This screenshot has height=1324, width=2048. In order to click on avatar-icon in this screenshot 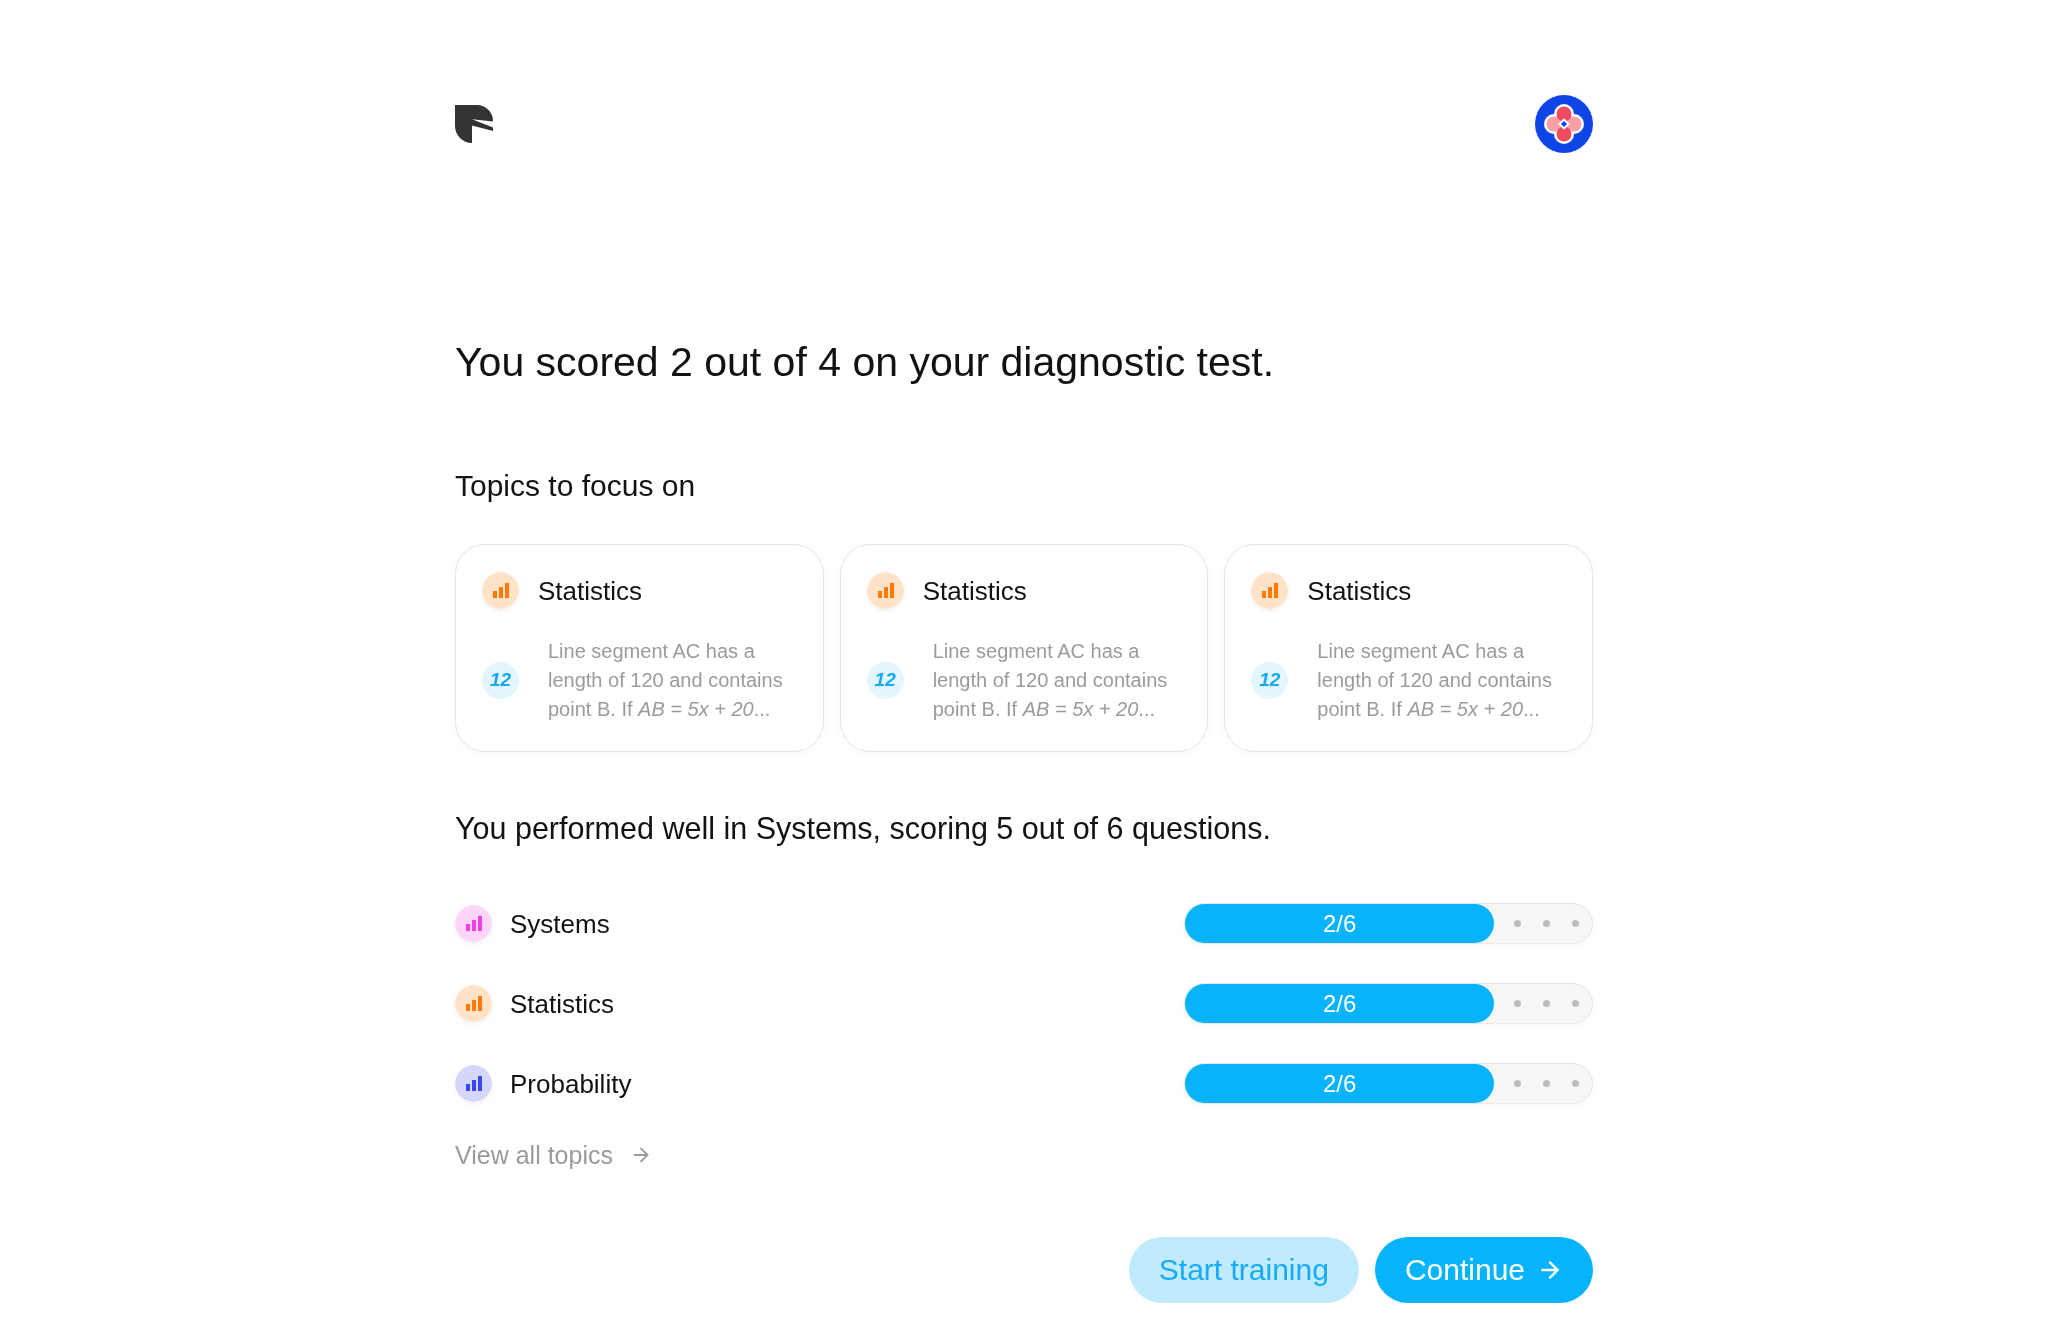, I will do `click(1564, 124)`.